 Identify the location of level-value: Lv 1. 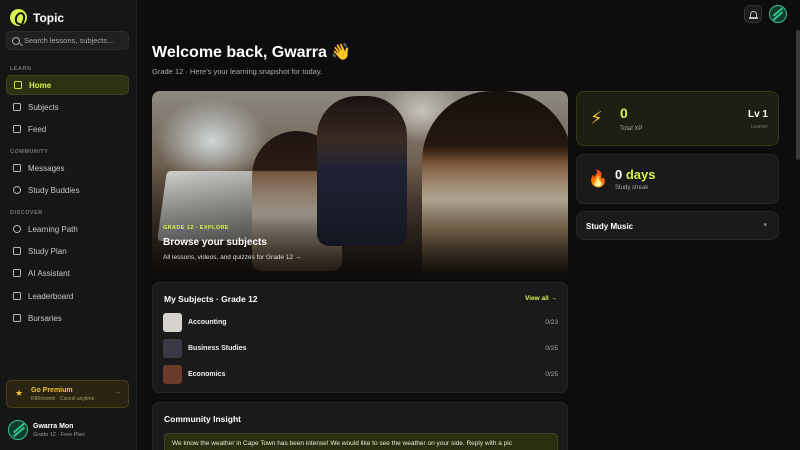
(757, 114).